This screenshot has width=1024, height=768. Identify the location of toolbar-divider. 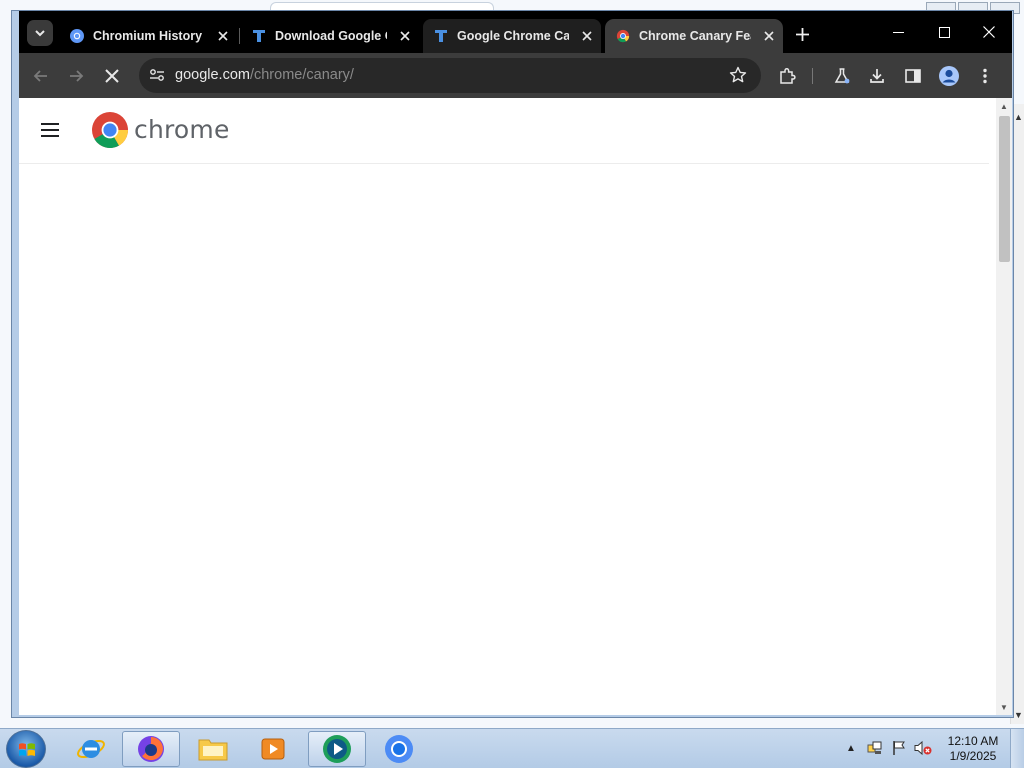
(812, 76).